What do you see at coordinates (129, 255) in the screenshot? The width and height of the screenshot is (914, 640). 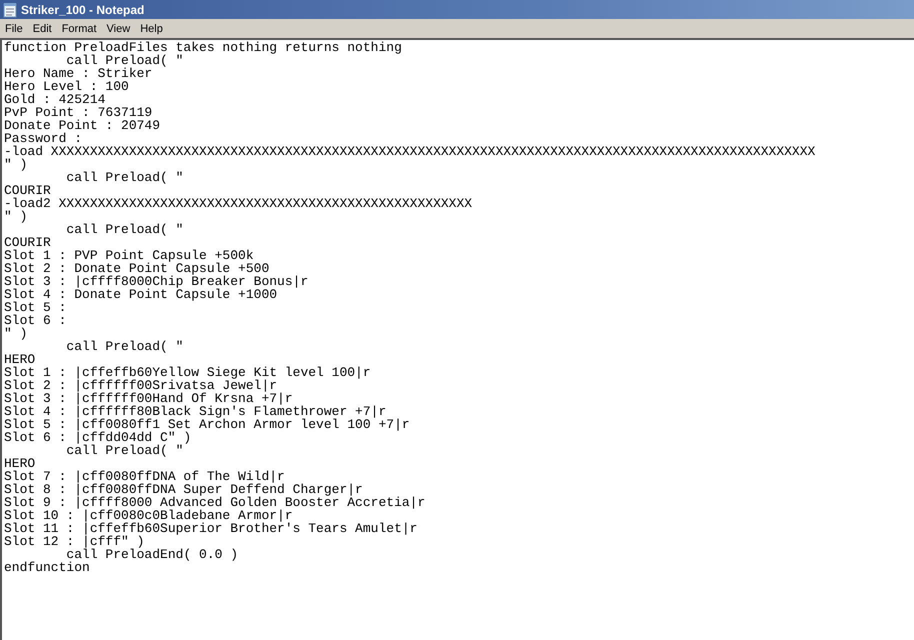 I see `code-line: Slot 1 : PVP Point Capsule +500k` at bounding box center [129, 255].